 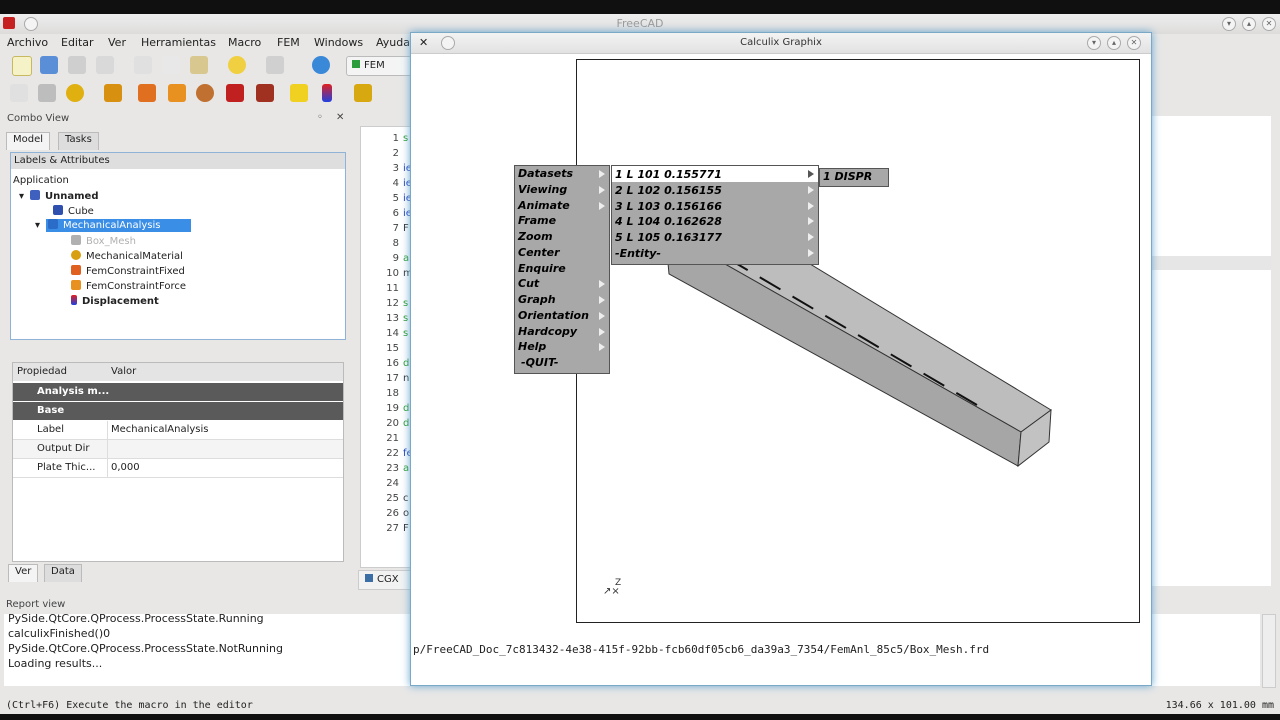 What do you see at coordinates (103, 241) in the screenshot?
I see `tree-item-box-mesh: Box_Mesh` at bounding box center [103, 241].